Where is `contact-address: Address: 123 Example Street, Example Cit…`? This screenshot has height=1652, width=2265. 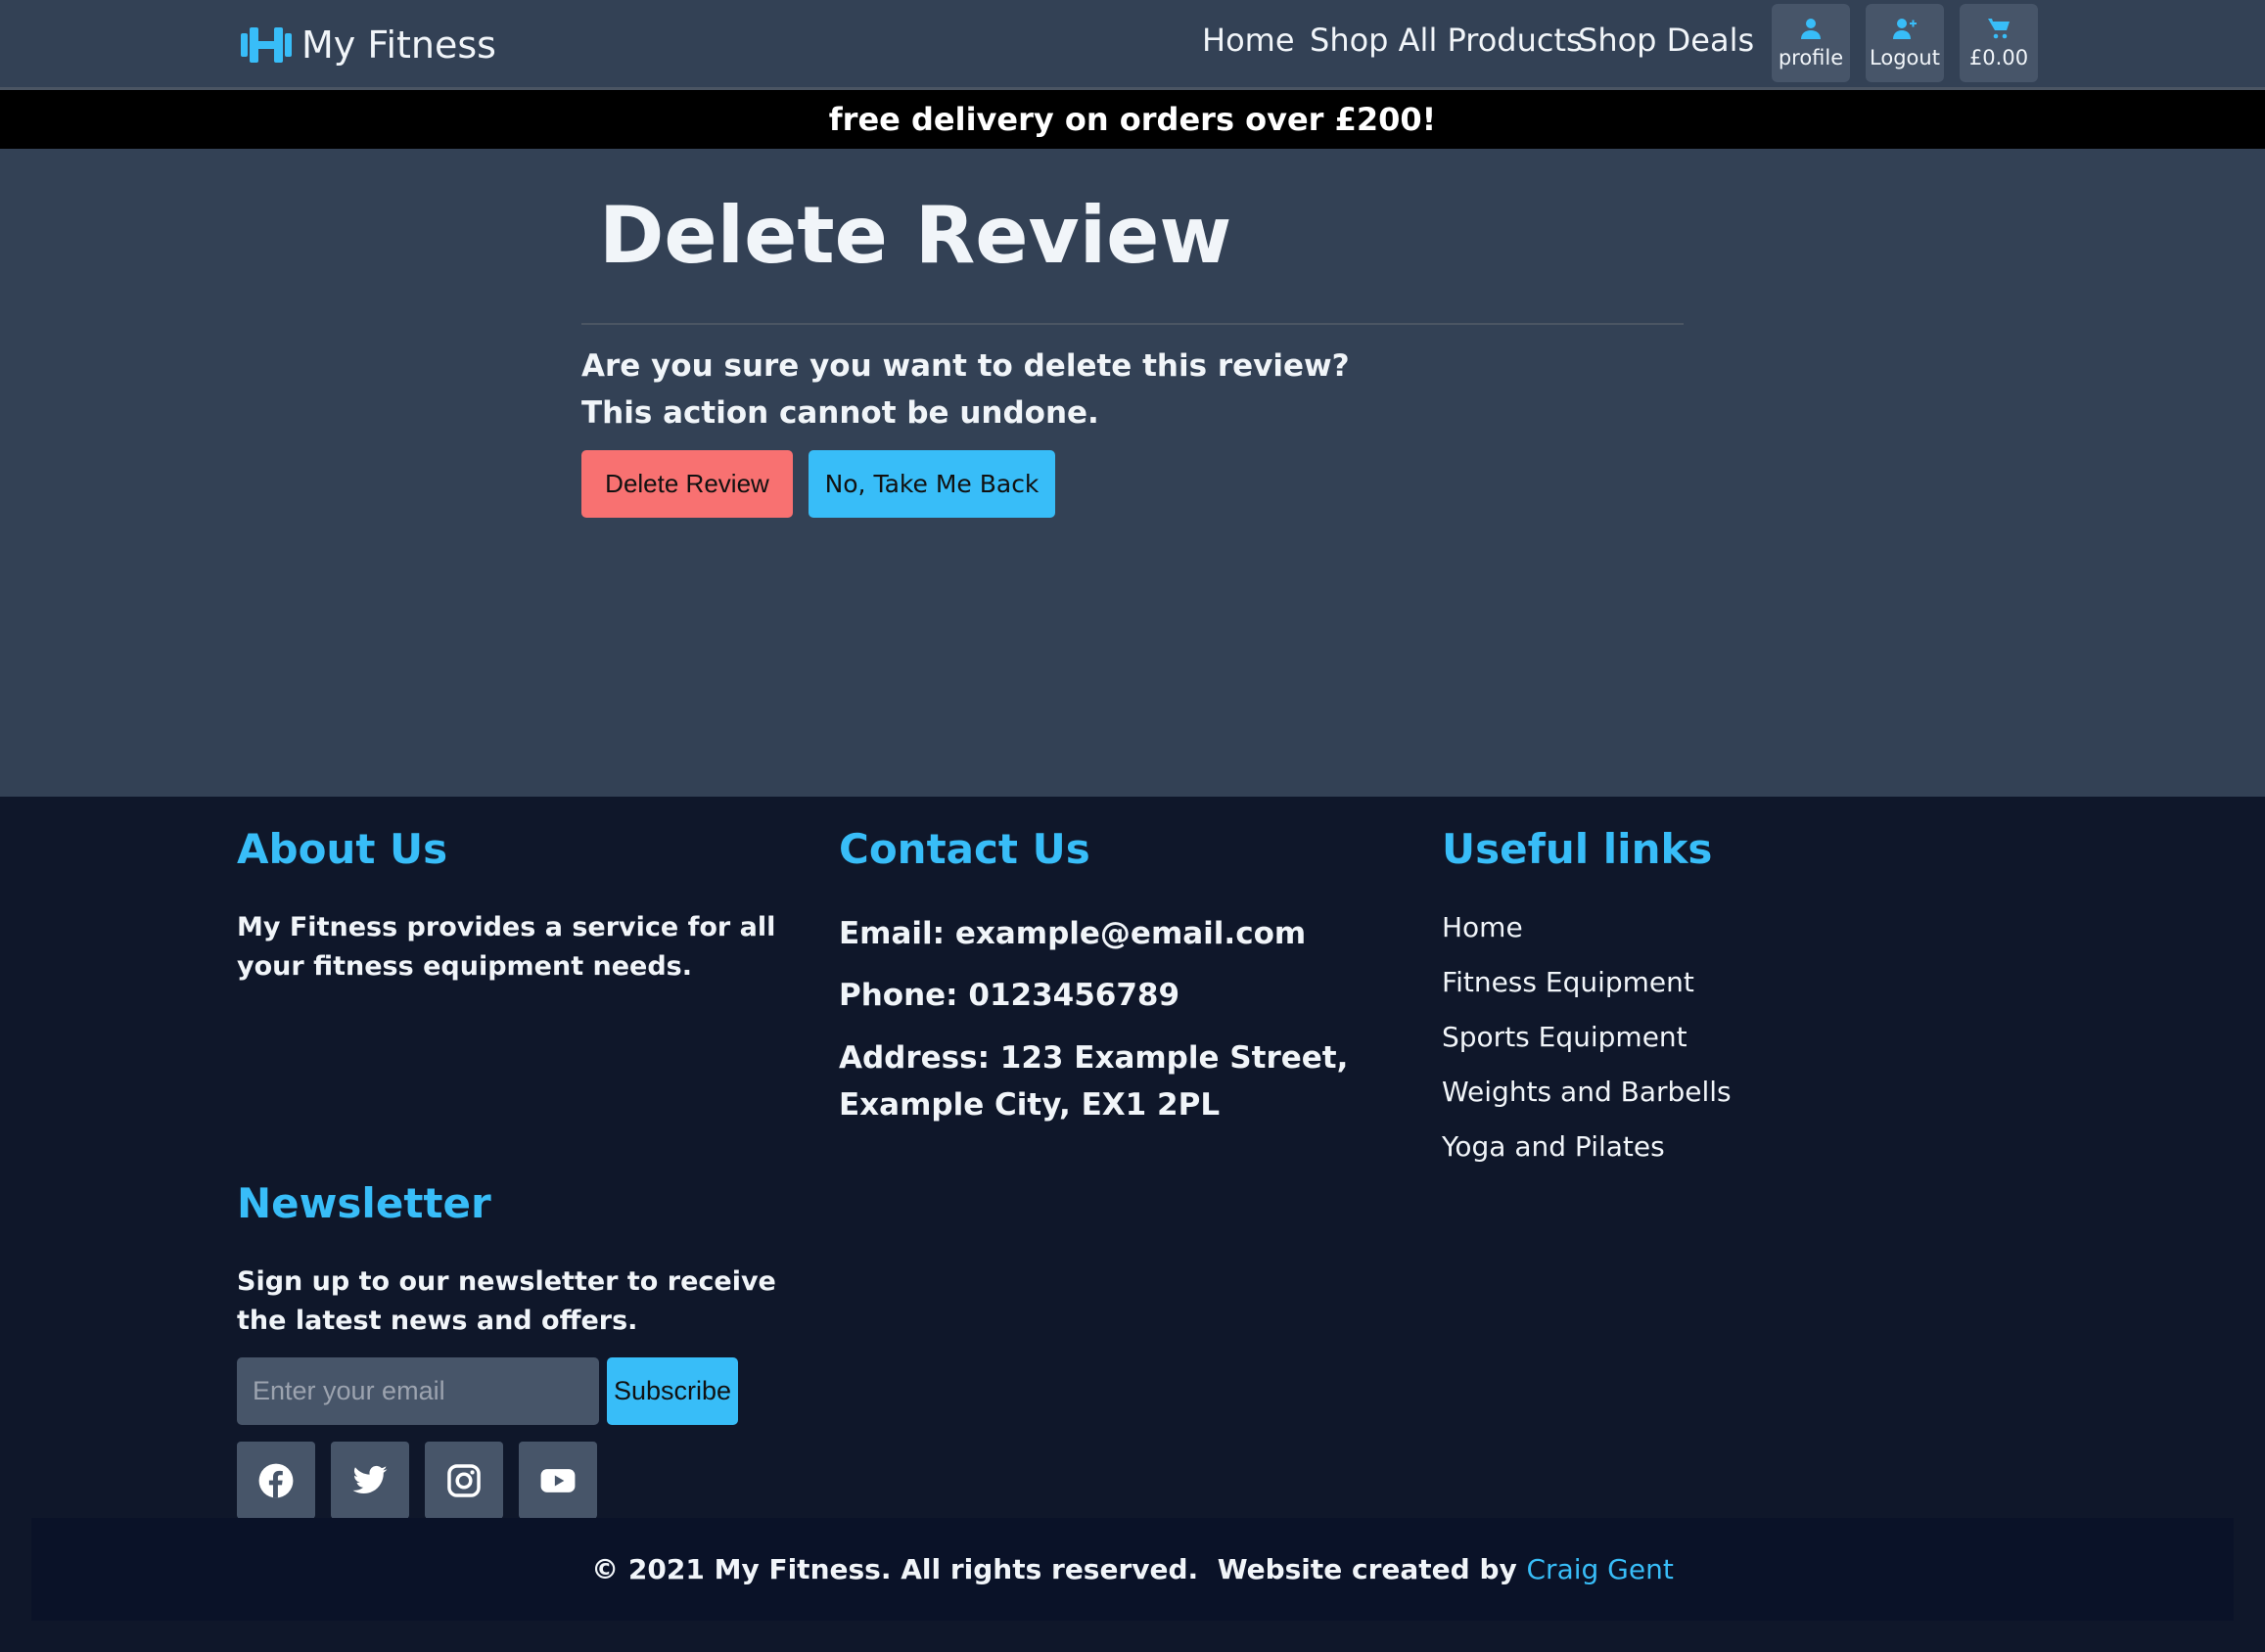
contact-address: Address: 123 Example Street, Example Cit… is located at coordinates (1094, 1081).